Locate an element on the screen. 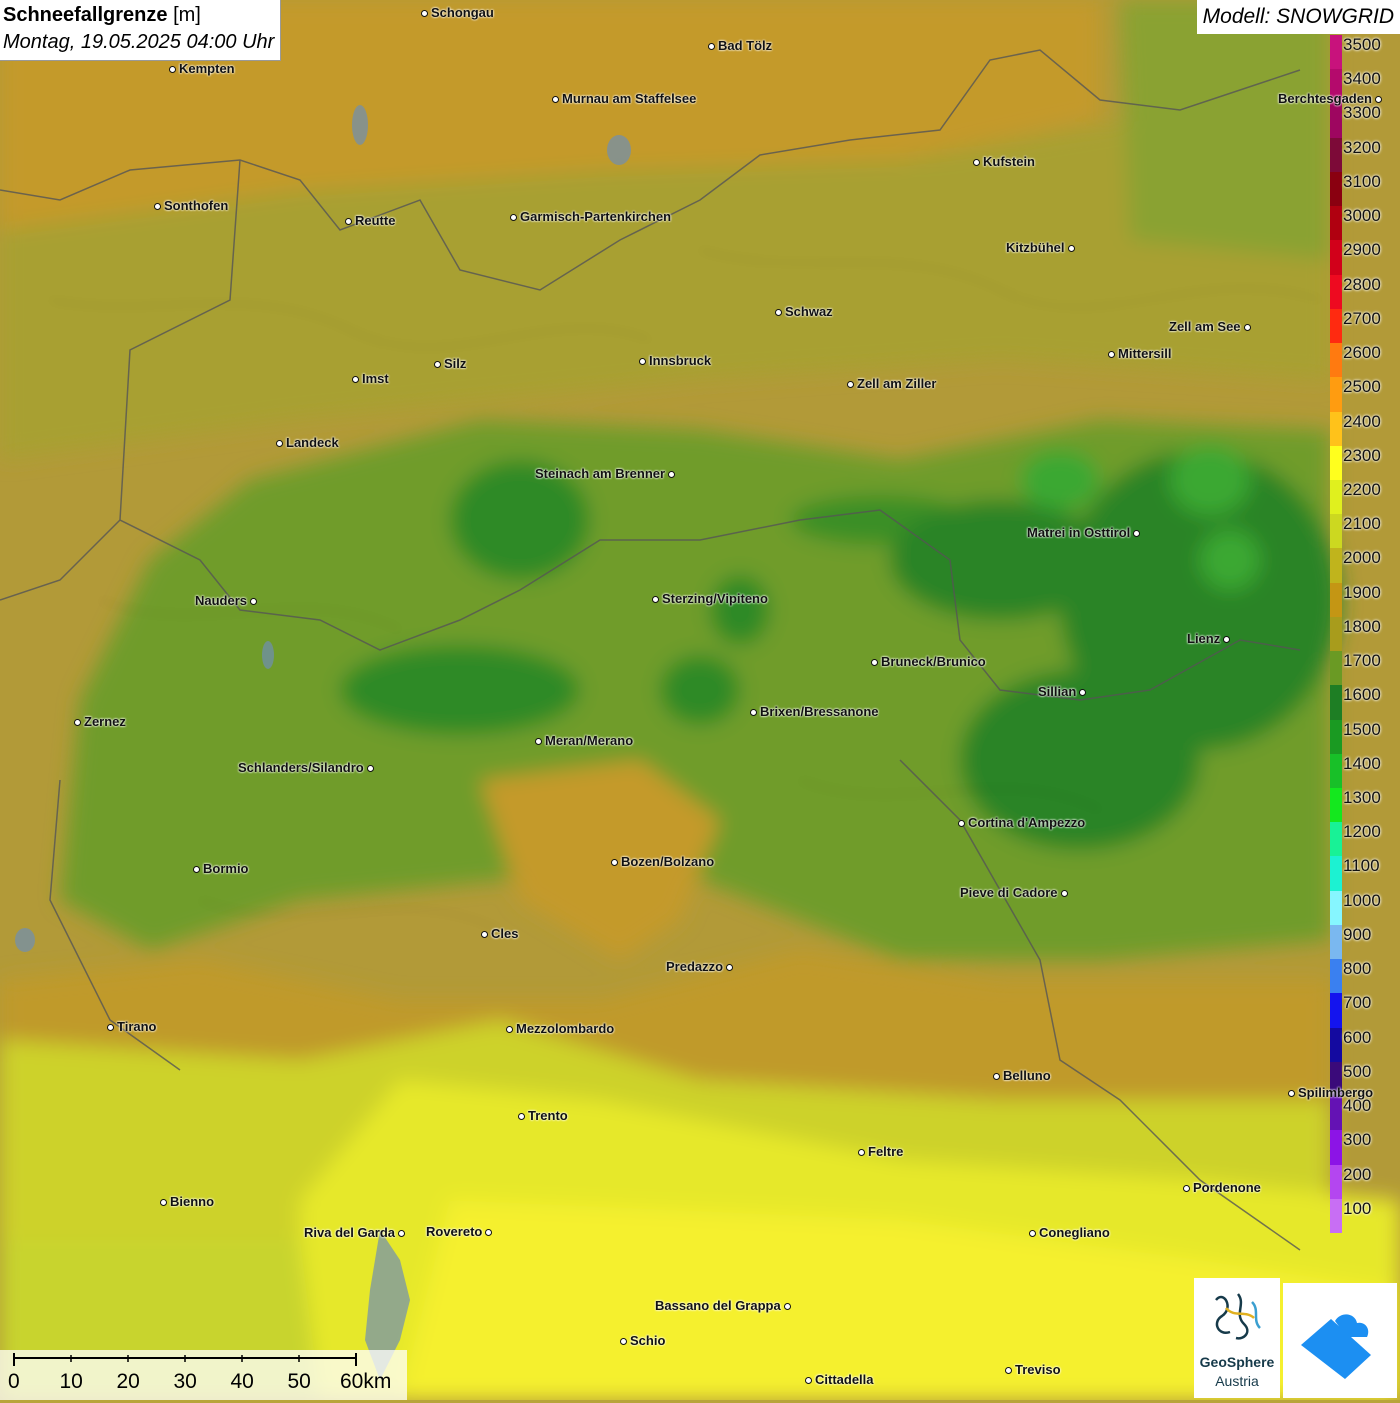  city-label: Lienz is located at coordinates (1204, 638).